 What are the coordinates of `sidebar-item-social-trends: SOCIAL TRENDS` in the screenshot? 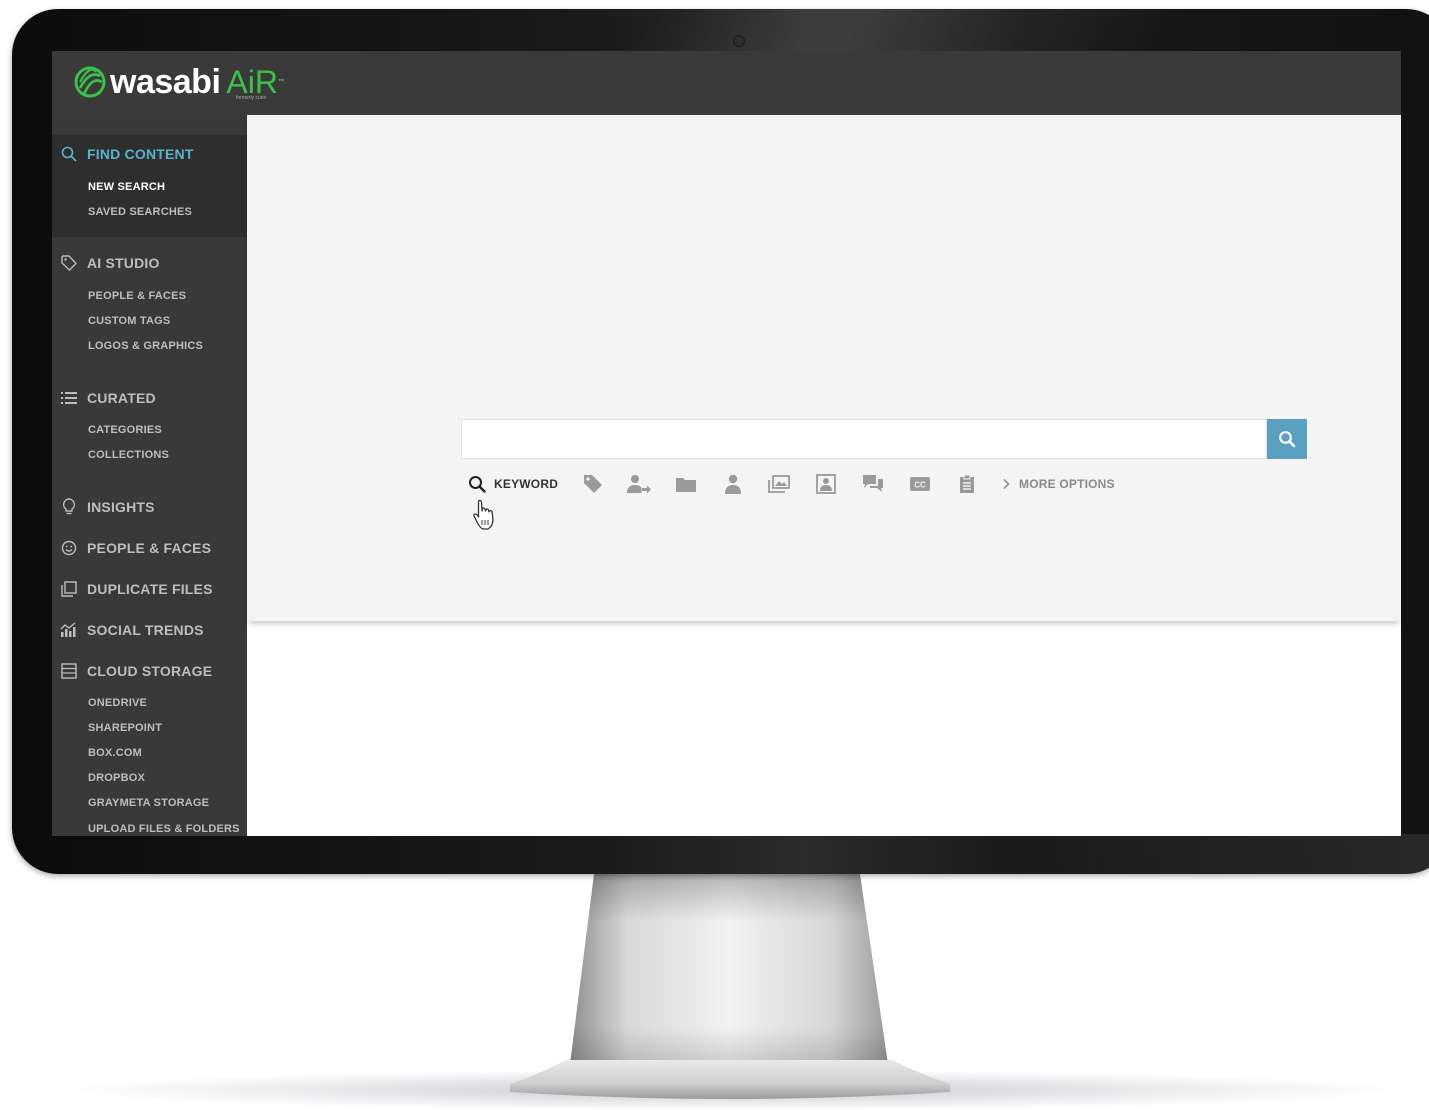 It's located at (132, 630).